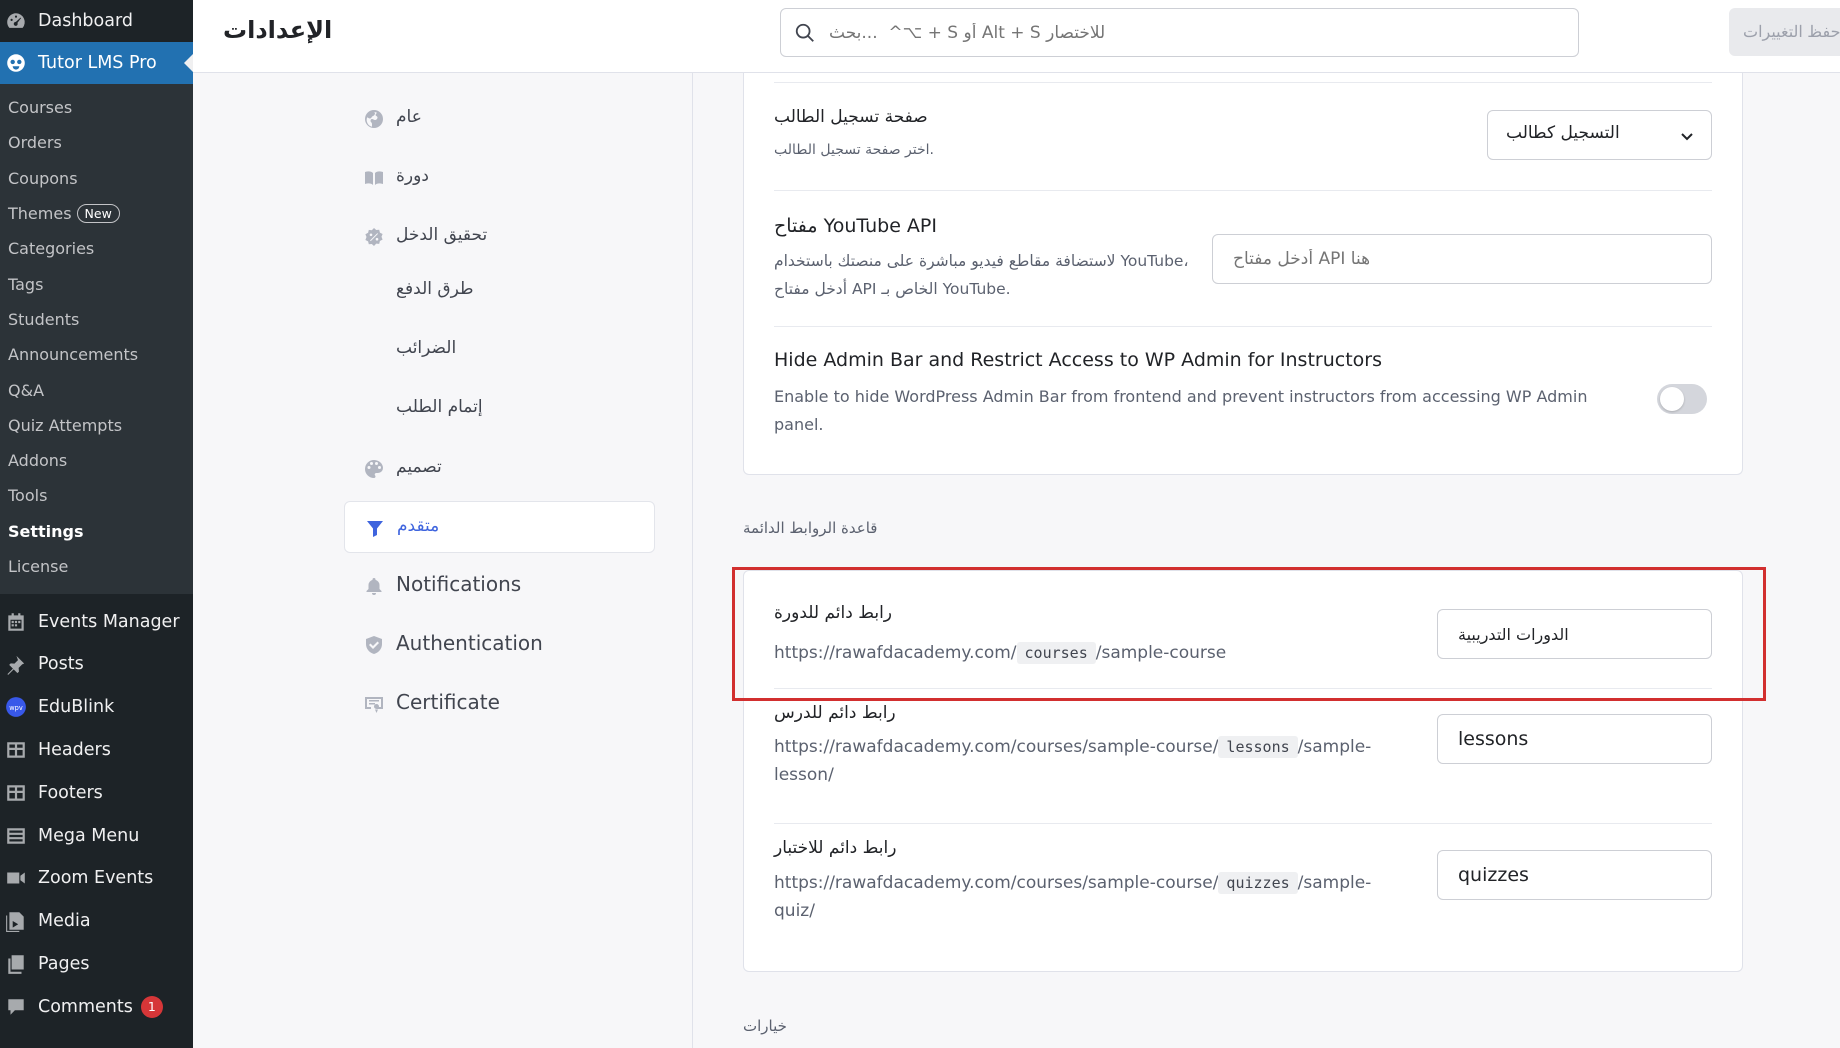 The height and width of the screenshot is (1048, 1840). Describe the element at coordinates (835, 848) in the screenshot. I see `quiz-permalink-title: رابط دائم للاختبار` at that location.